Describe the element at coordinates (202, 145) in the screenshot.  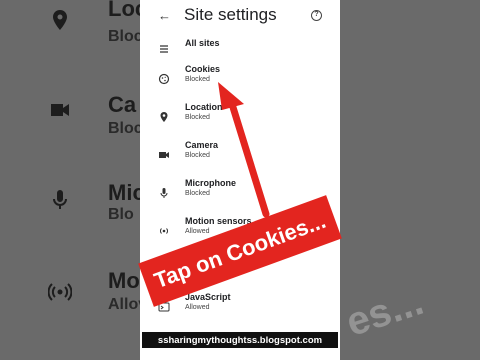
I see `settings-item-label: Camera` at that location.